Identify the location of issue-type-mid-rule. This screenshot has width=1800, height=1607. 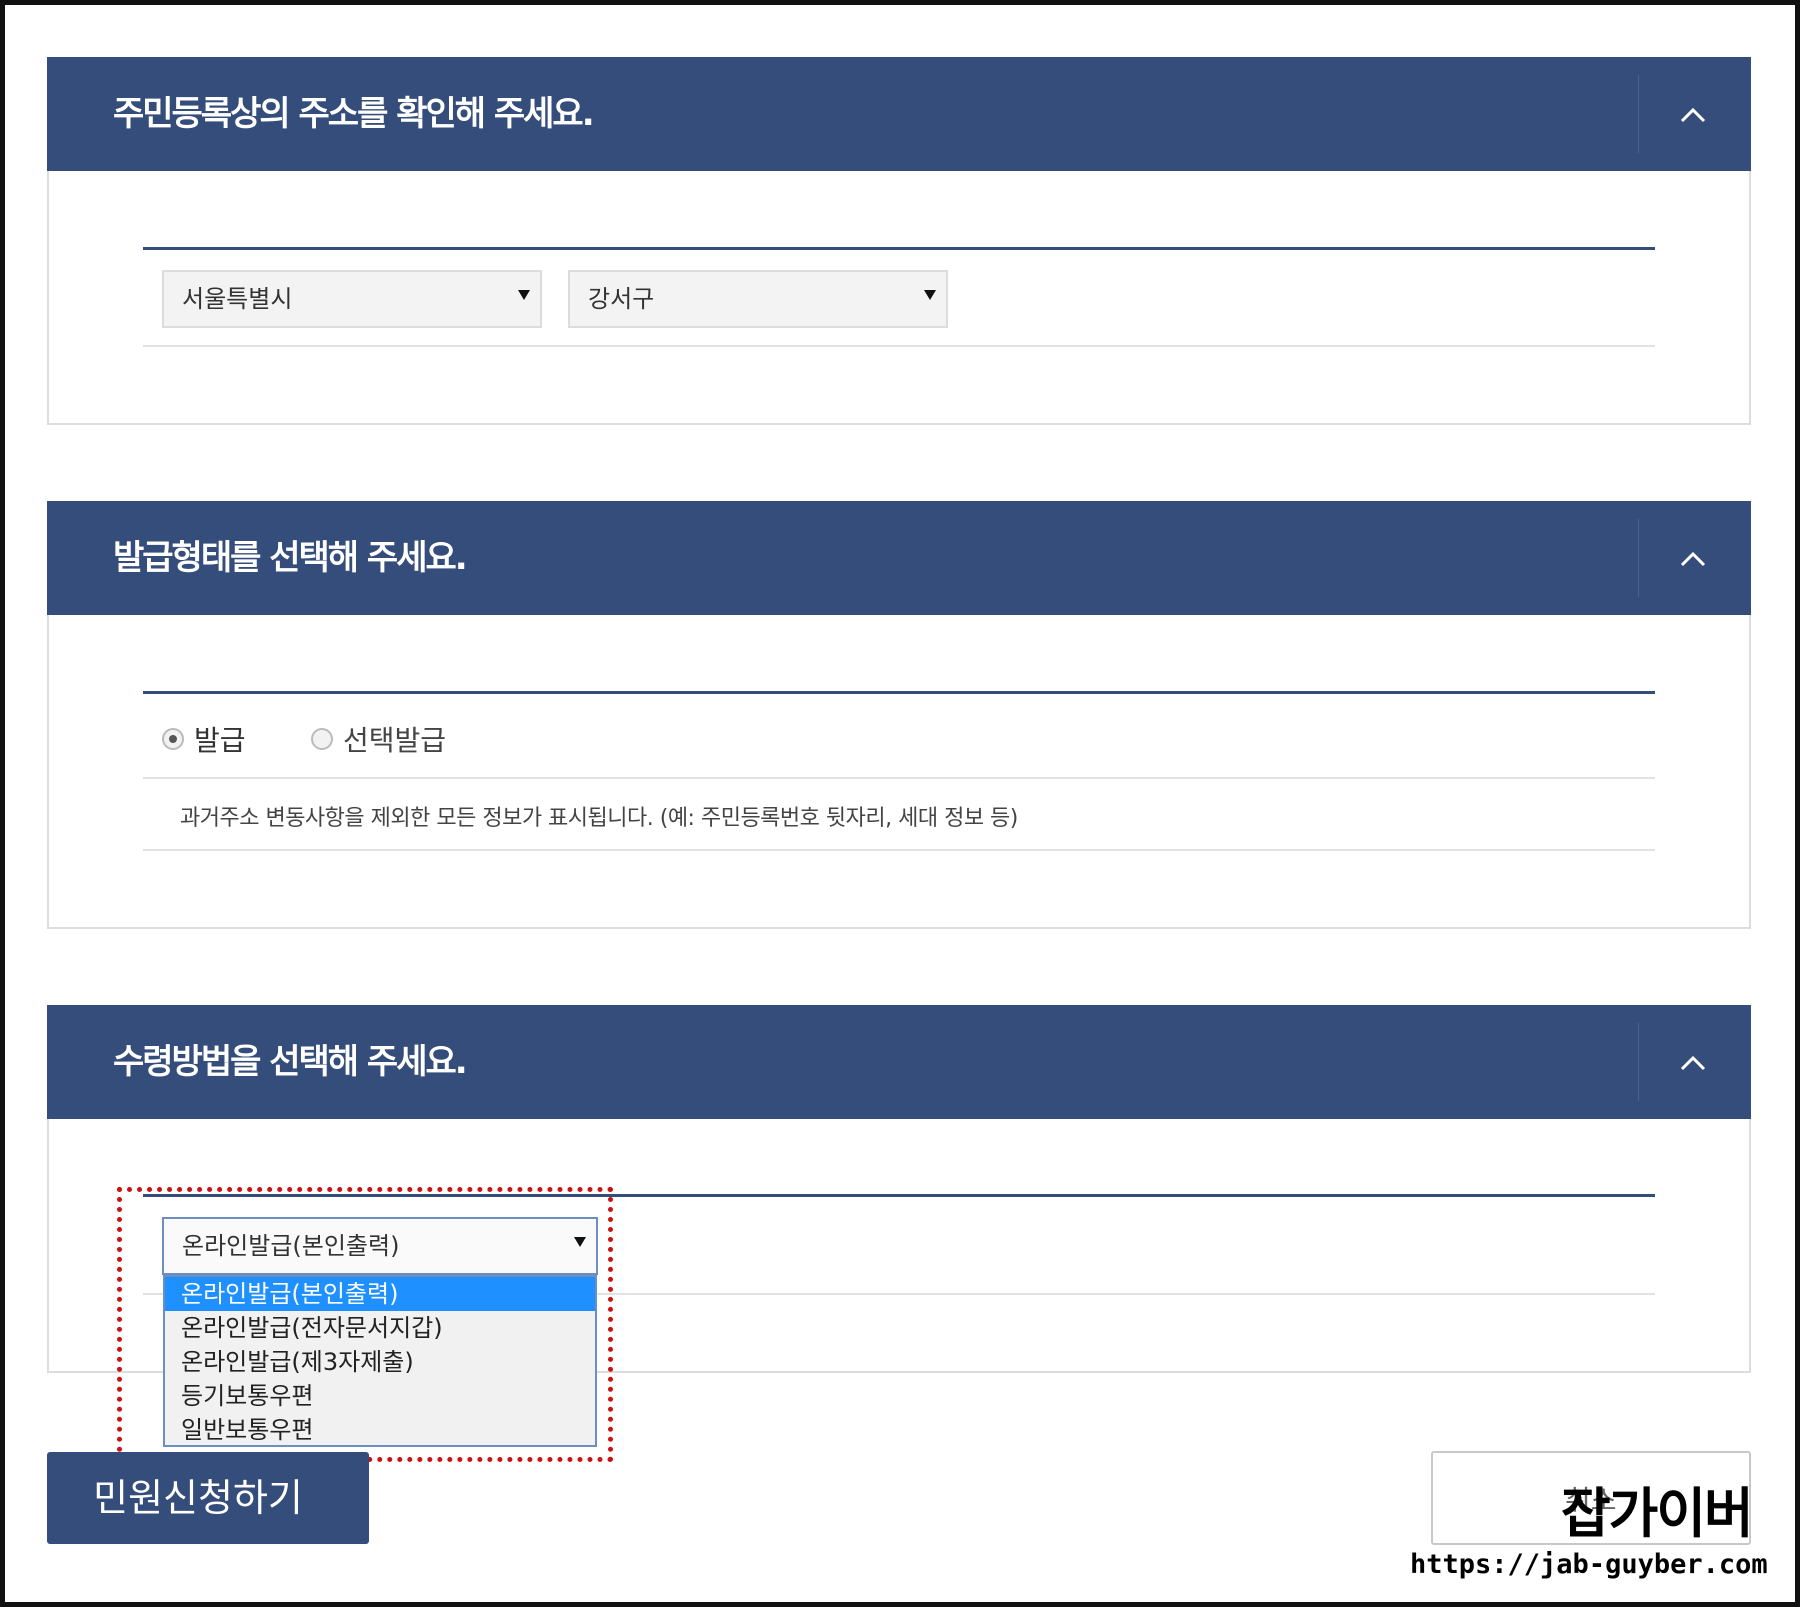
(899, 778).